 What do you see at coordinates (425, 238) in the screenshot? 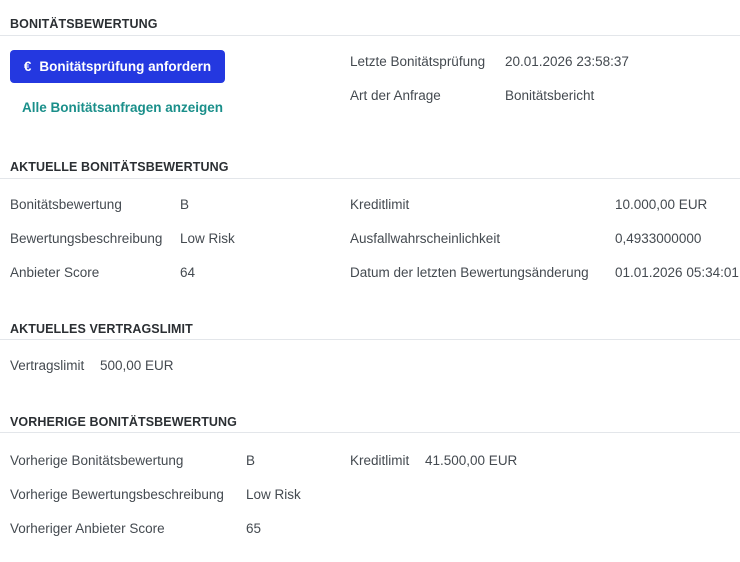
I see `default-probability-label: Ausfallwahrscheinlichkeit` at bounding box center [425, 238].